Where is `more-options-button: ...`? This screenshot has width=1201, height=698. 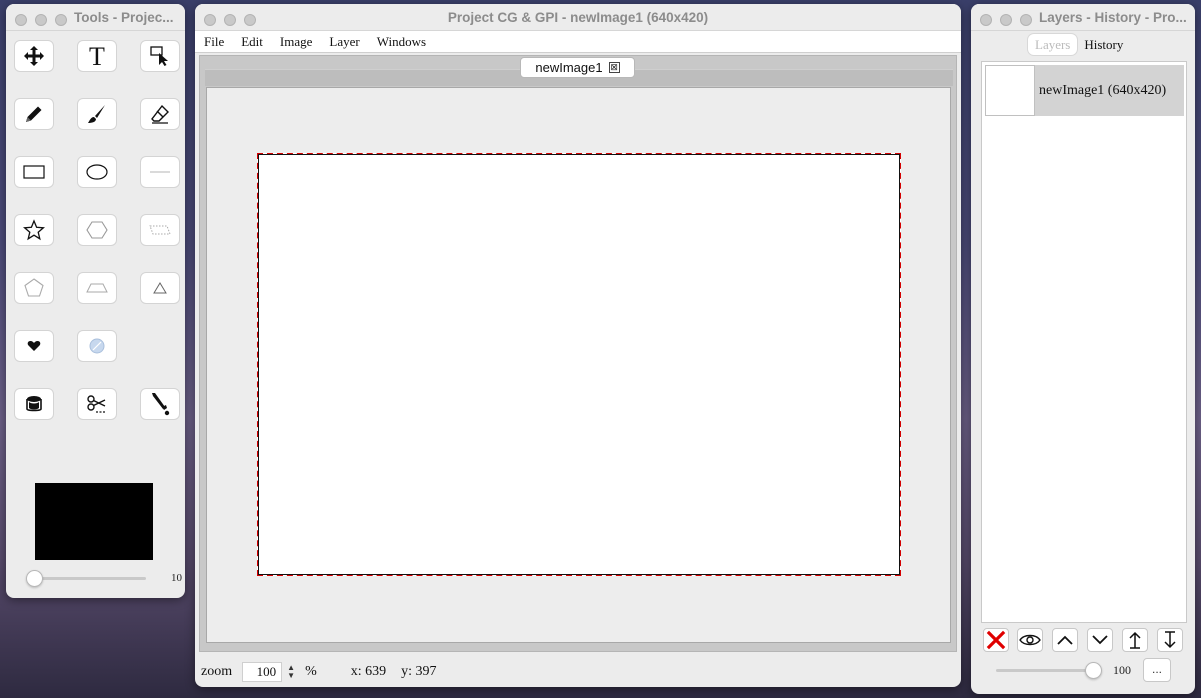 more-options-button: ... is located at coordinates (1157, 670).